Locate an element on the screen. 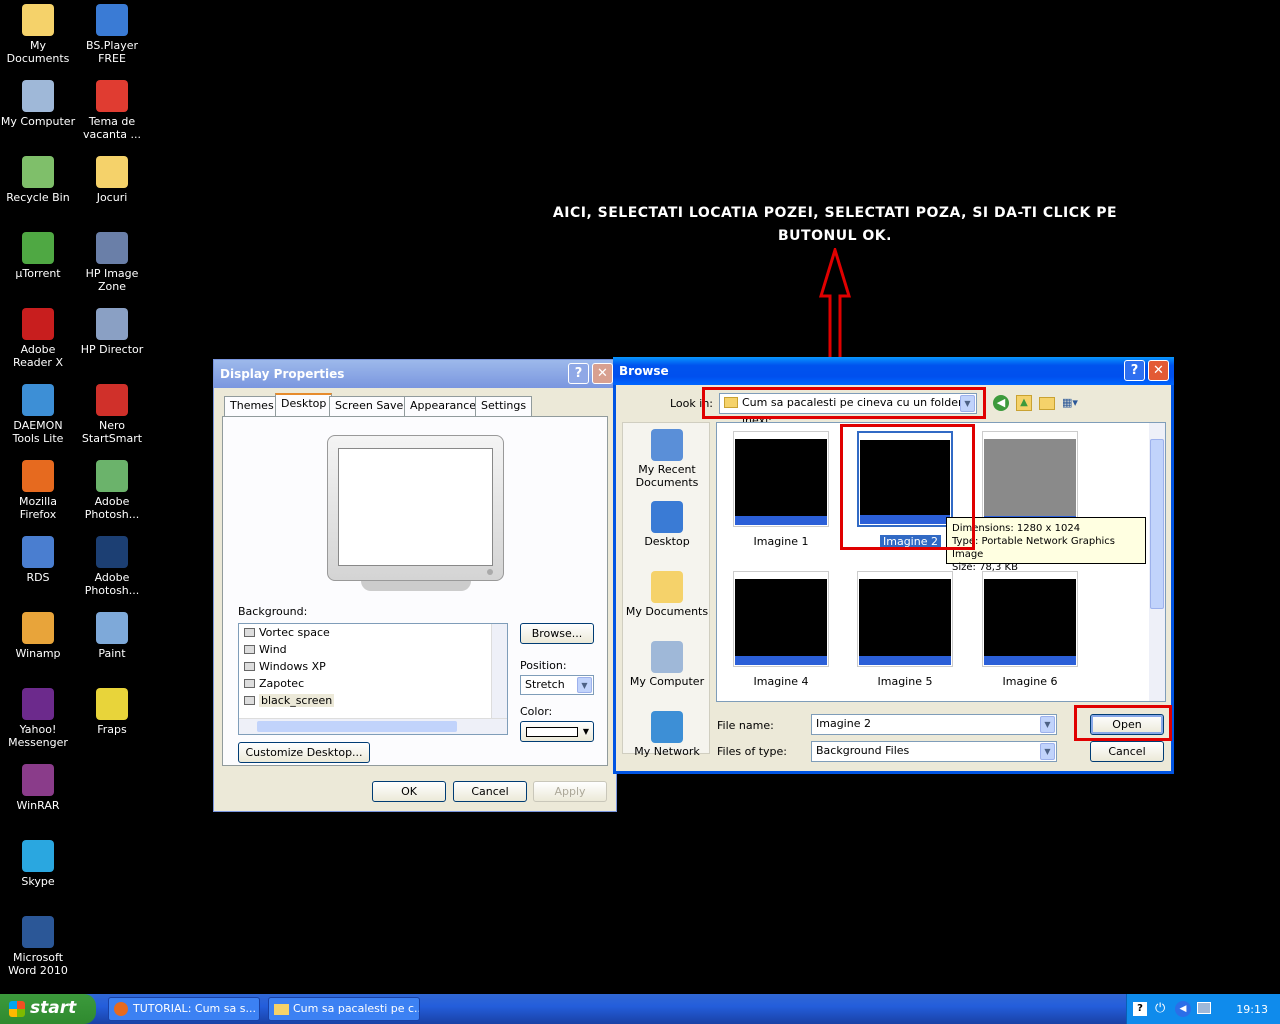 This screenshot has height=1024, width=1280. winamp-icon is located at coordinates (38, 628).